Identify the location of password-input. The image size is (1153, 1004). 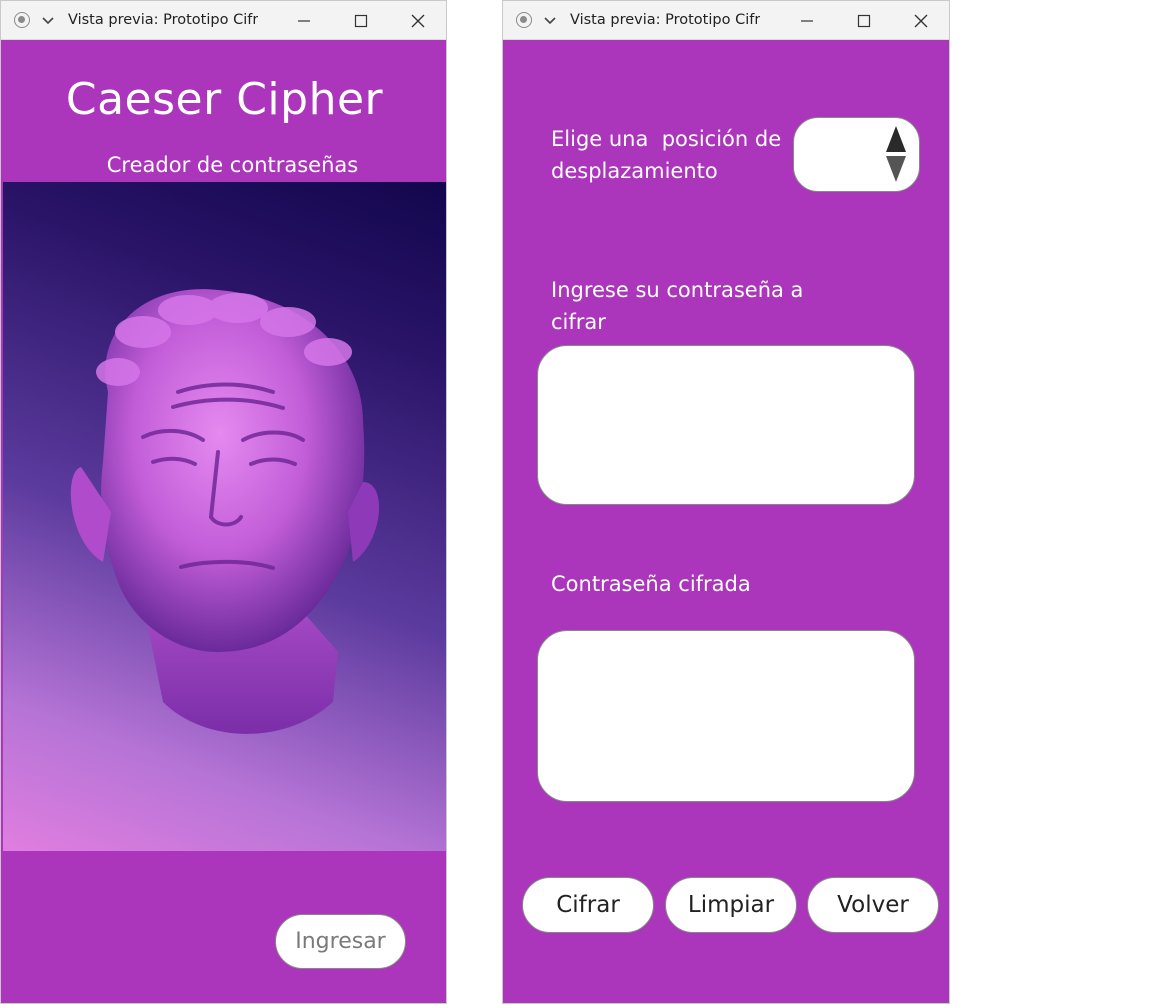
(726, 425).